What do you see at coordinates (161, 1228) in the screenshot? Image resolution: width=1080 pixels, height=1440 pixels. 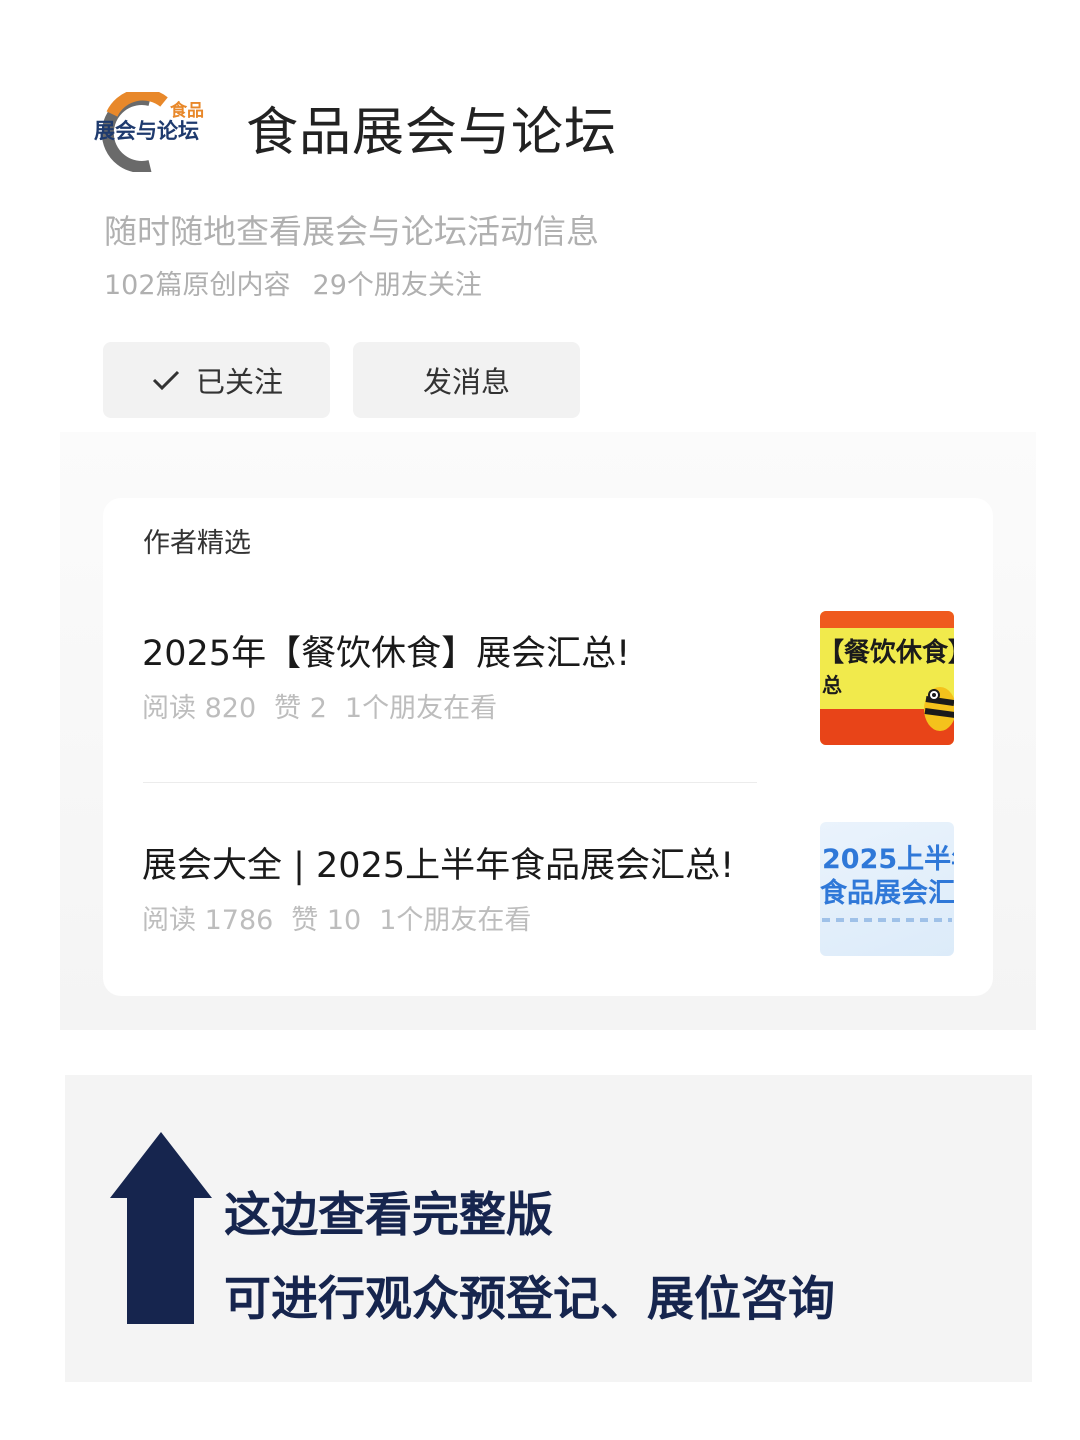 I see `up-arrow-icon` at bounding box center [161, 1228].